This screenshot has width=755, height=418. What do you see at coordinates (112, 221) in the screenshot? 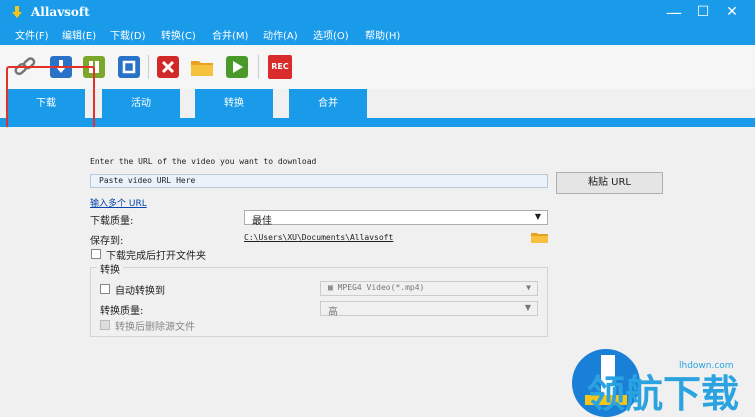
I see `quality-label: 下载质量:` at bounding box center [112, 221].